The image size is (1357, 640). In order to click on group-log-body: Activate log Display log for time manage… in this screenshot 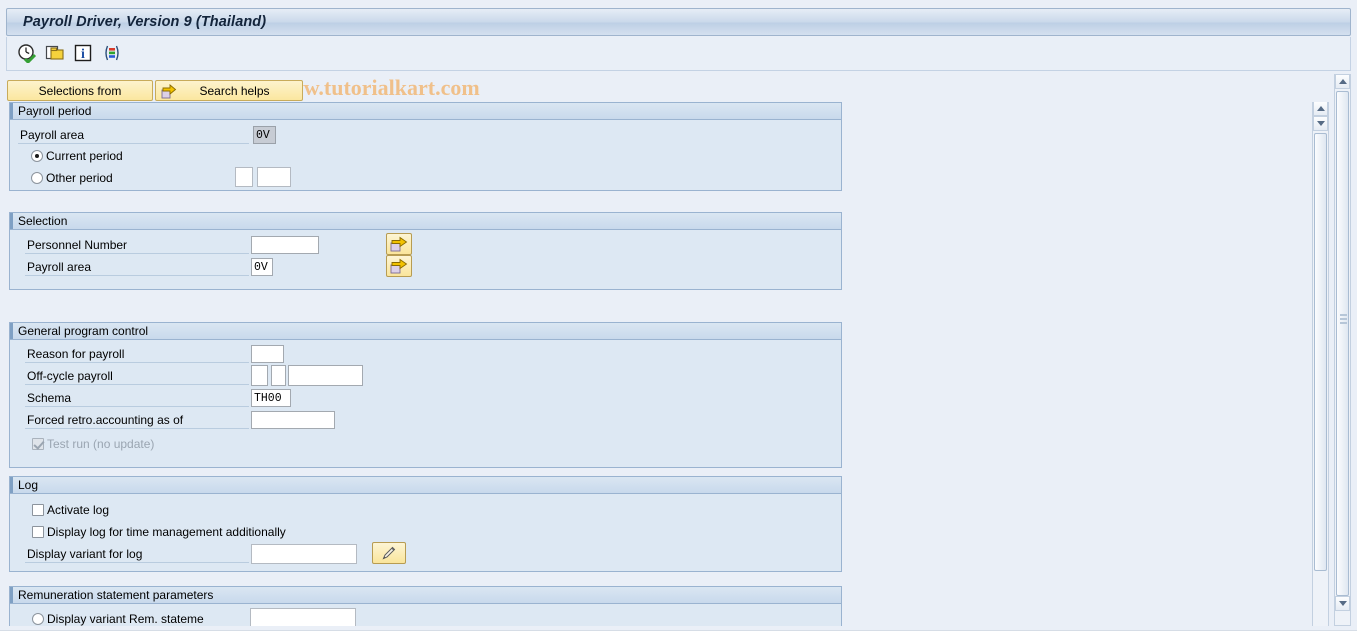, I will do `click(425, 532)`.